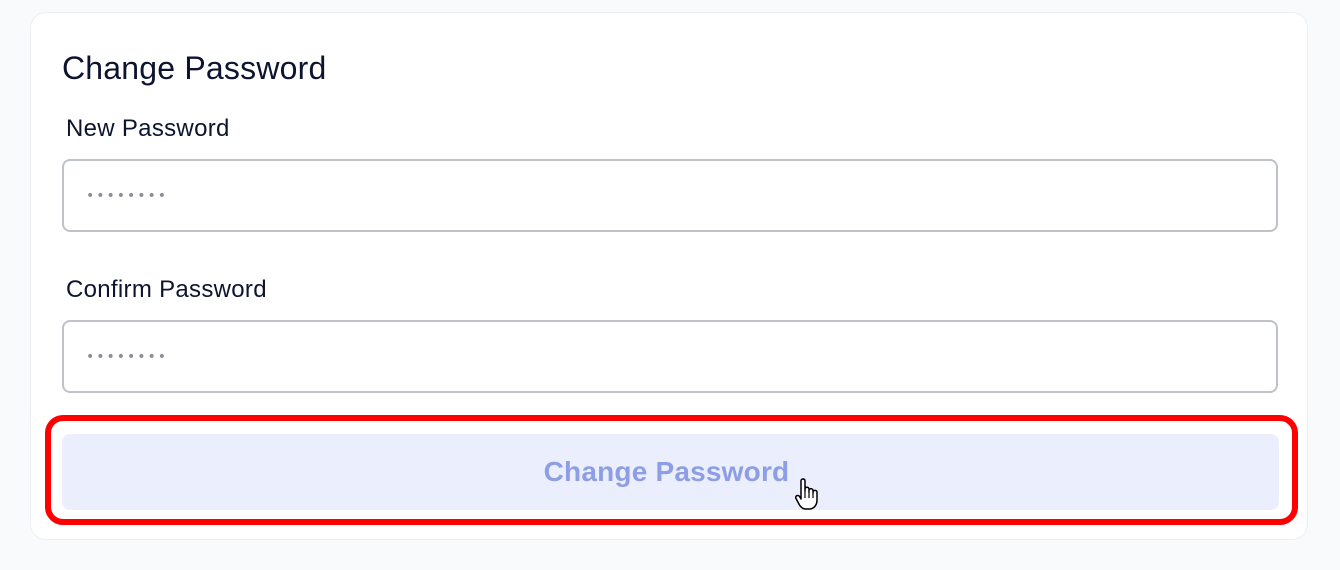 The image size is (1340, 570). What do you see at coordinates (127, 195) in the screenshot?
I see `new-password-masked-value: ••••••••` at bounding box center [127, 195].